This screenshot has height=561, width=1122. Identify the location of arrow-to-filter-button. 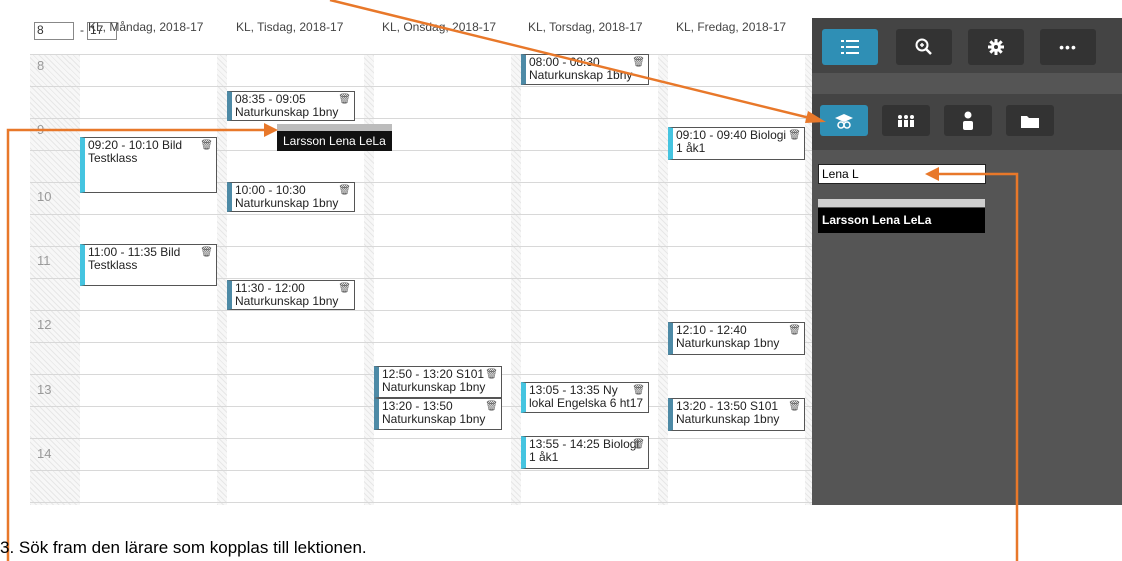
(574, 61).